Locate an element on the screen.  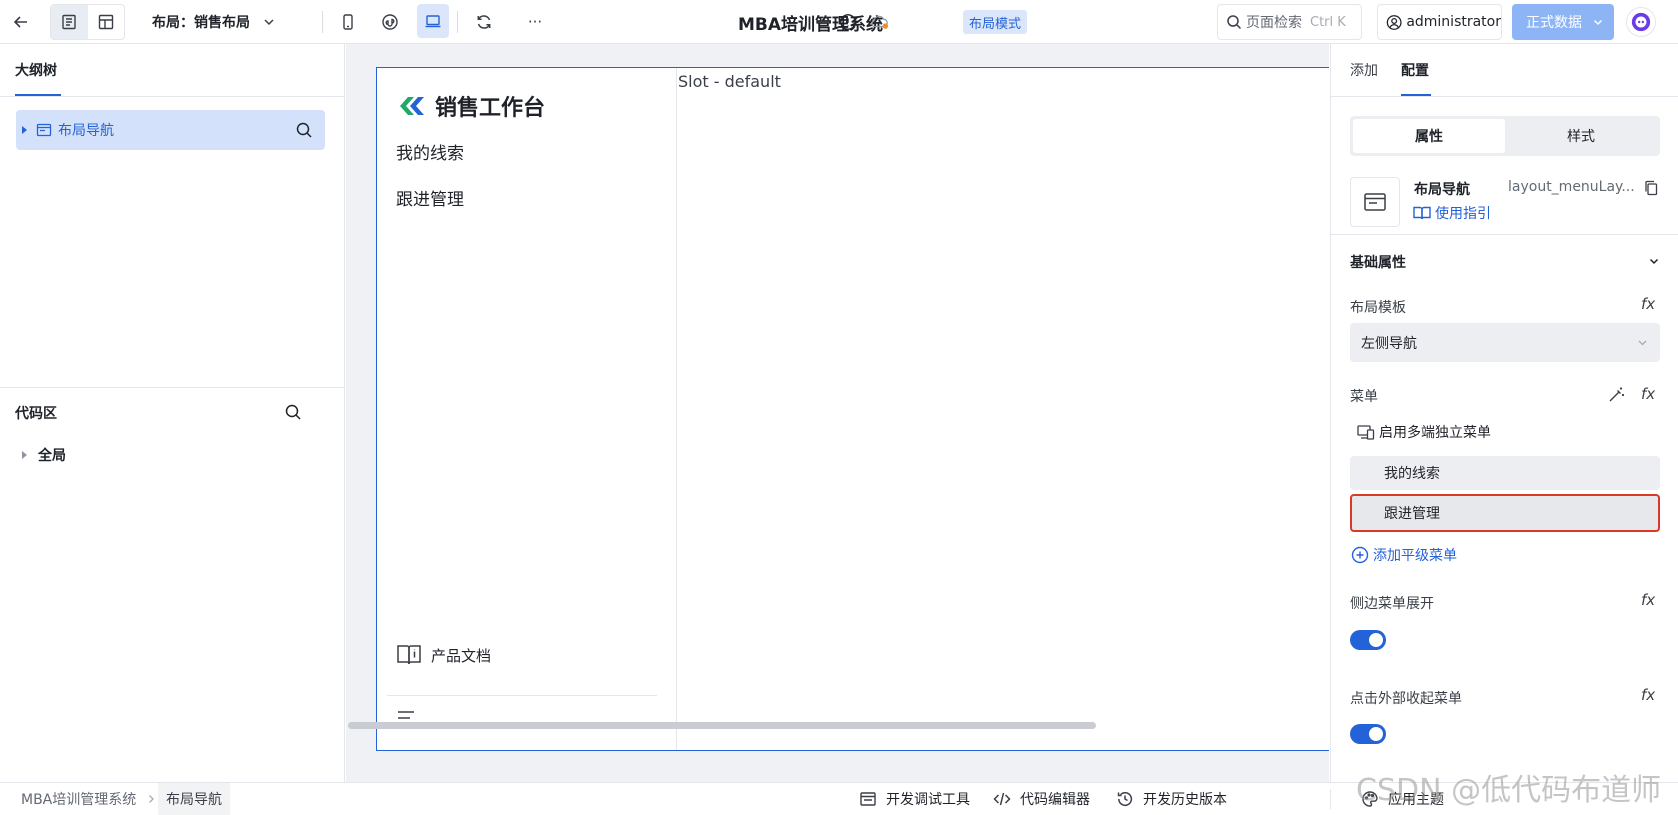
user-icon is located at coordinates (1394, 22).